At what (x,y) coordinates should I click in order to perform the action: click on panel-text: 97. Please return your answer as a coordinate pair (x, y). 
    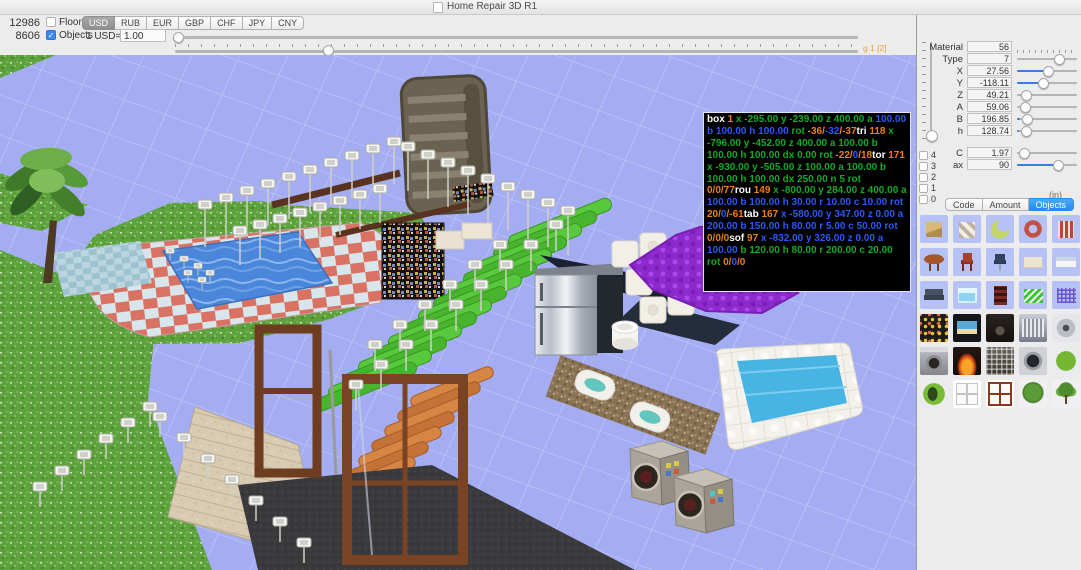
    Looking at the image, I should click on (753, 239).